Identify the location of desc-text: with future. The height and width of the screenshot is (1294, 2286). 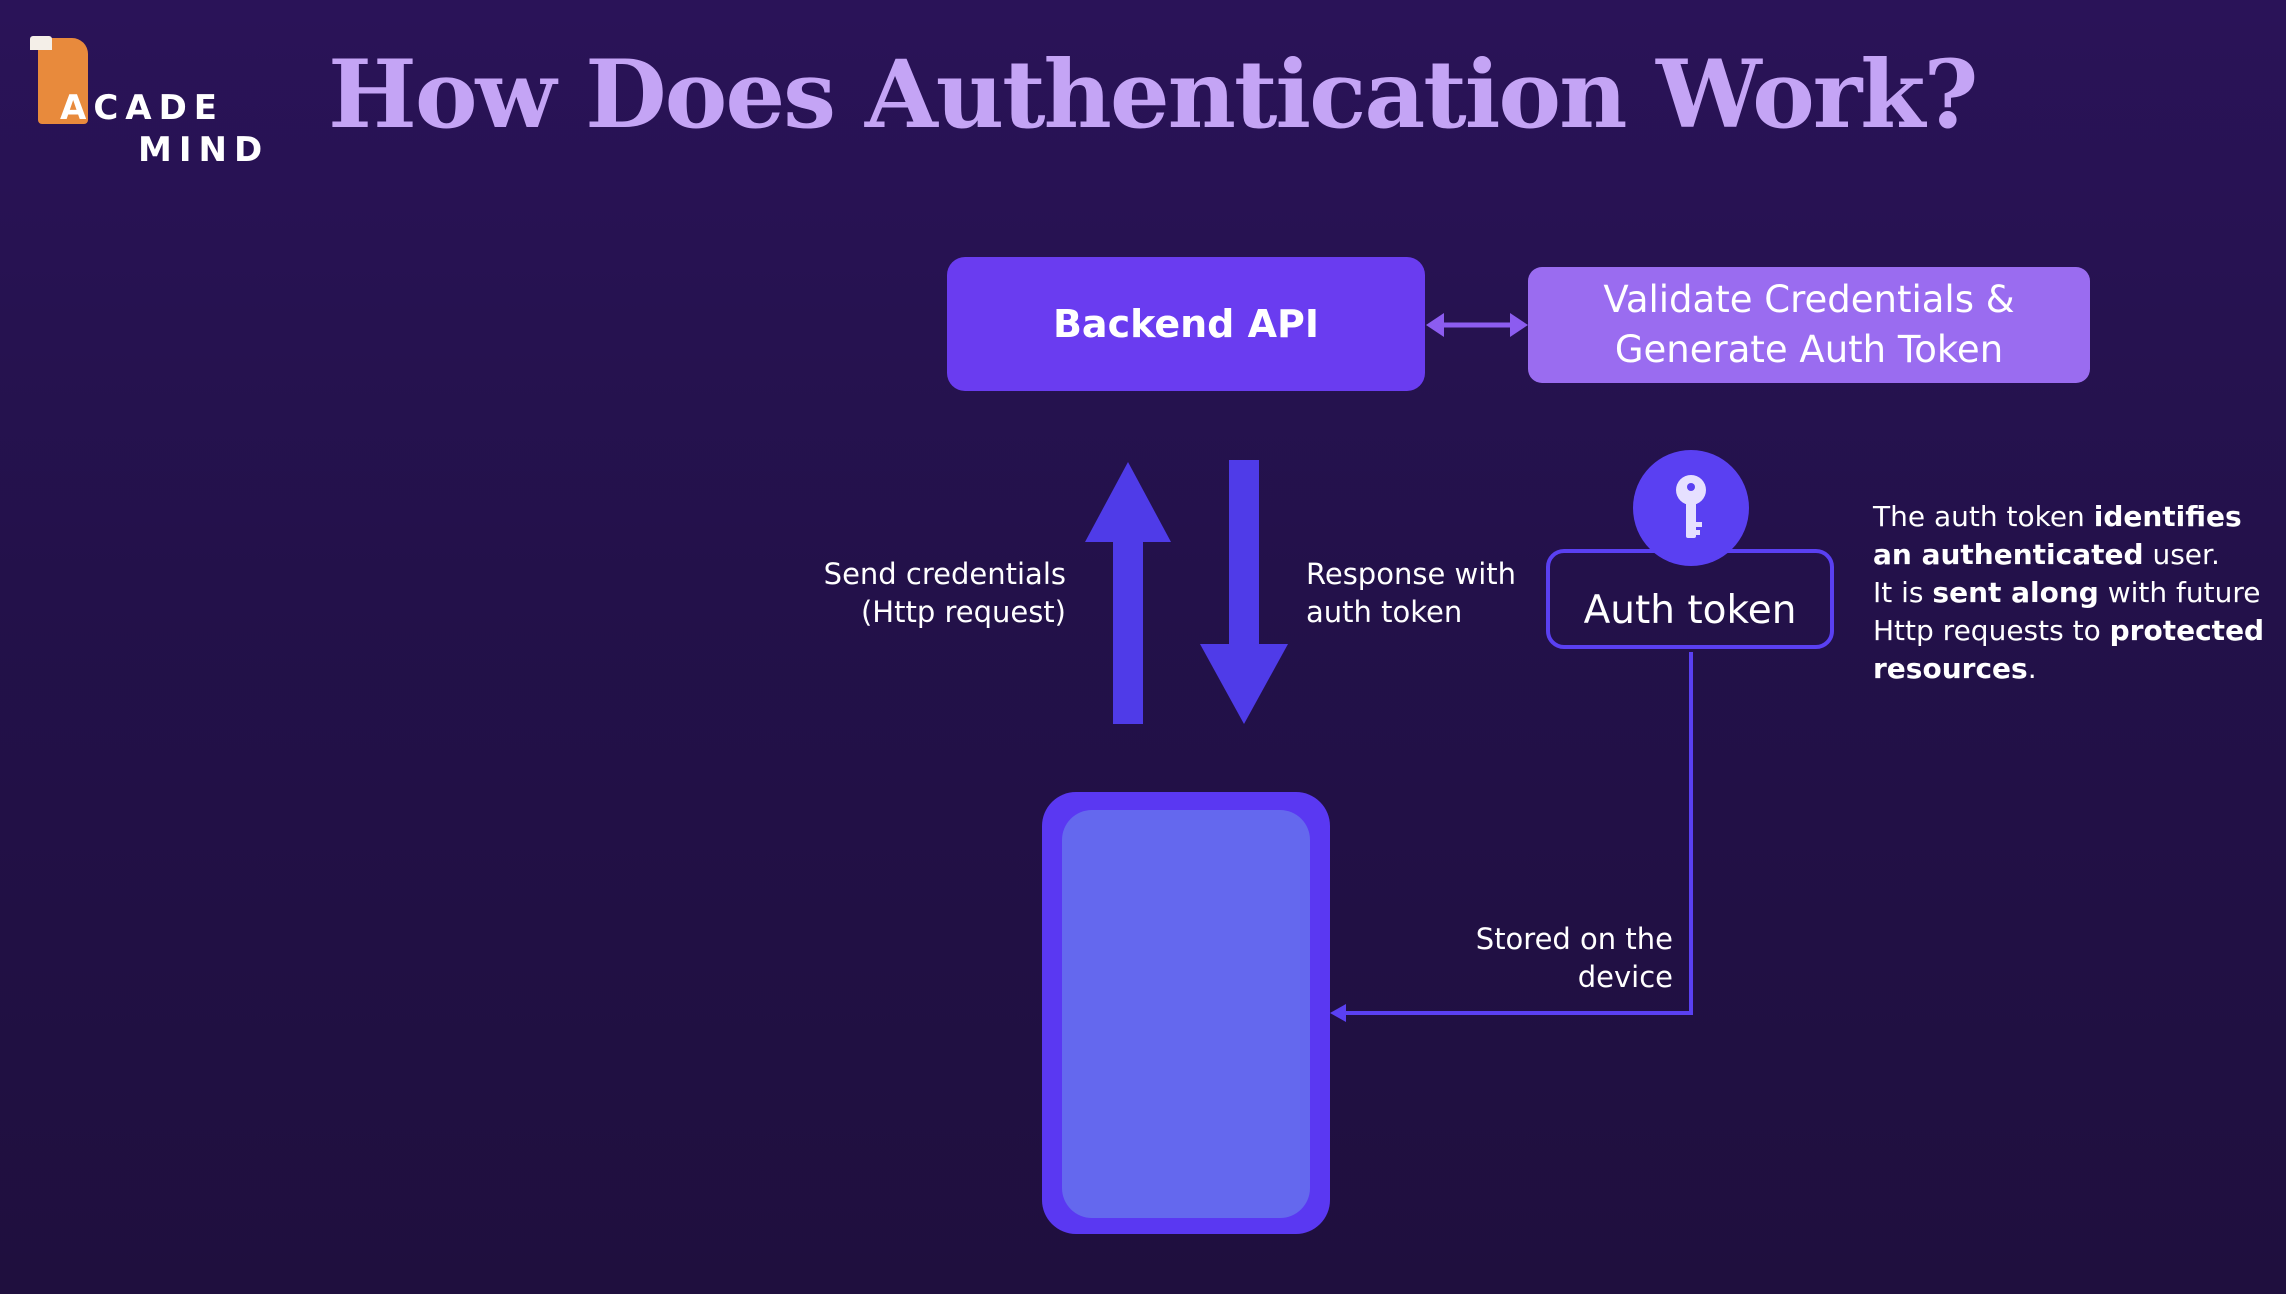
(2179, 592).